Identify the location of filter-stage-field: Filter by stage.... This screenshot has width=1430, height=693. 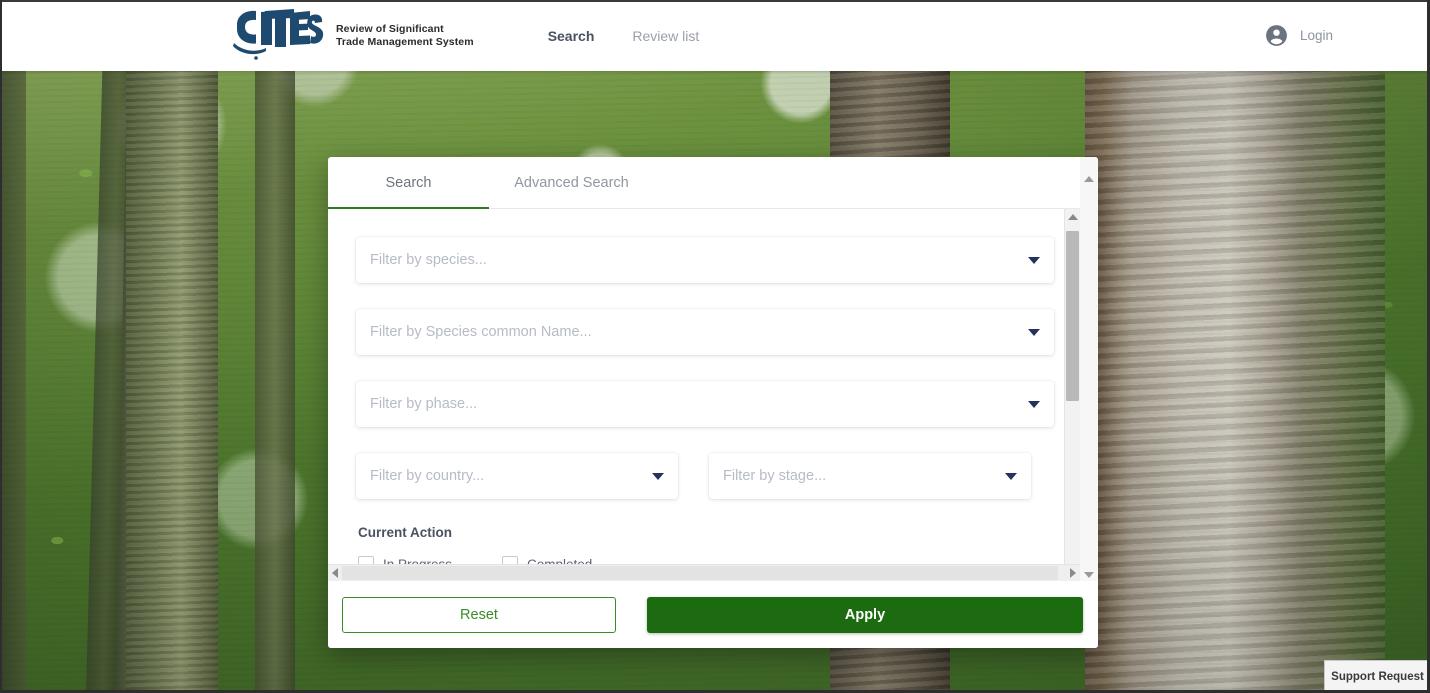
(870, 476).